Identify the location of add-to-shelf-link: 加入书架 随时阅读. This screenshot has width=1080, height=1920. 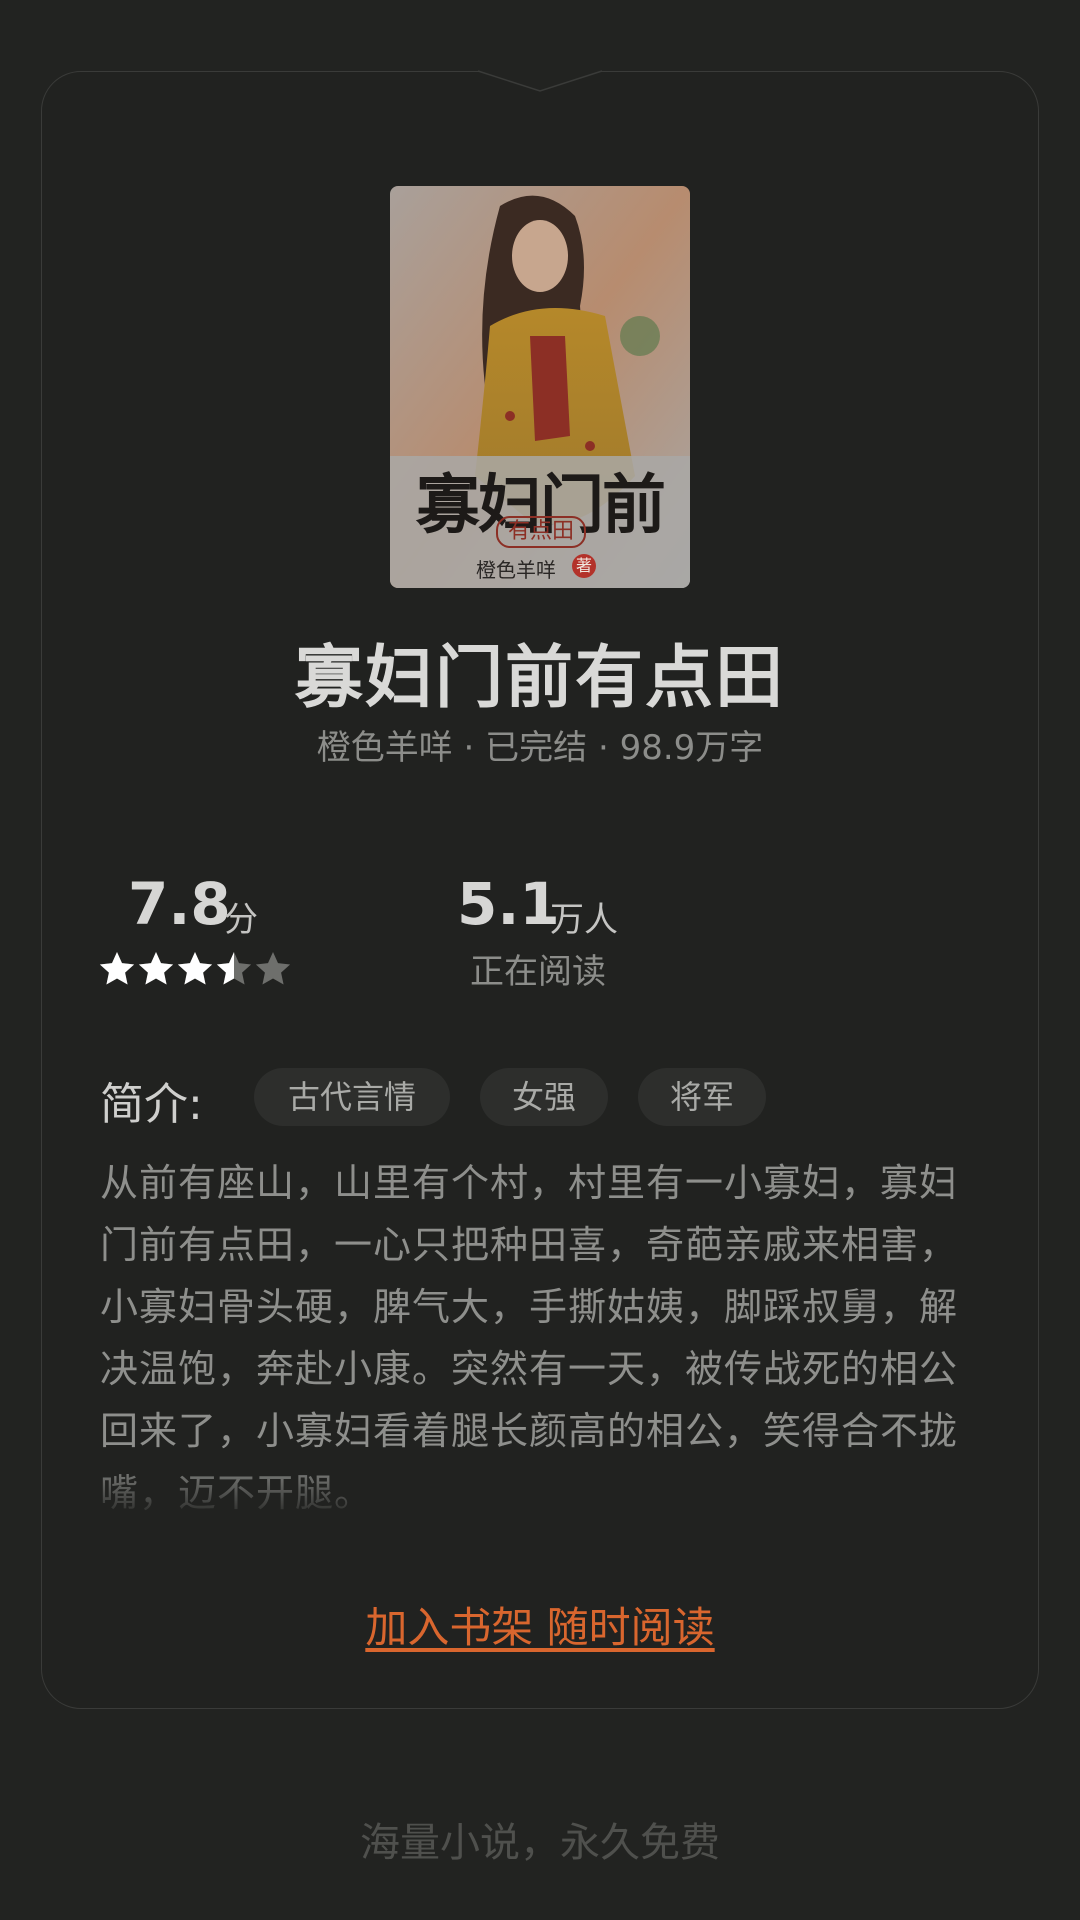
(540, 1624).